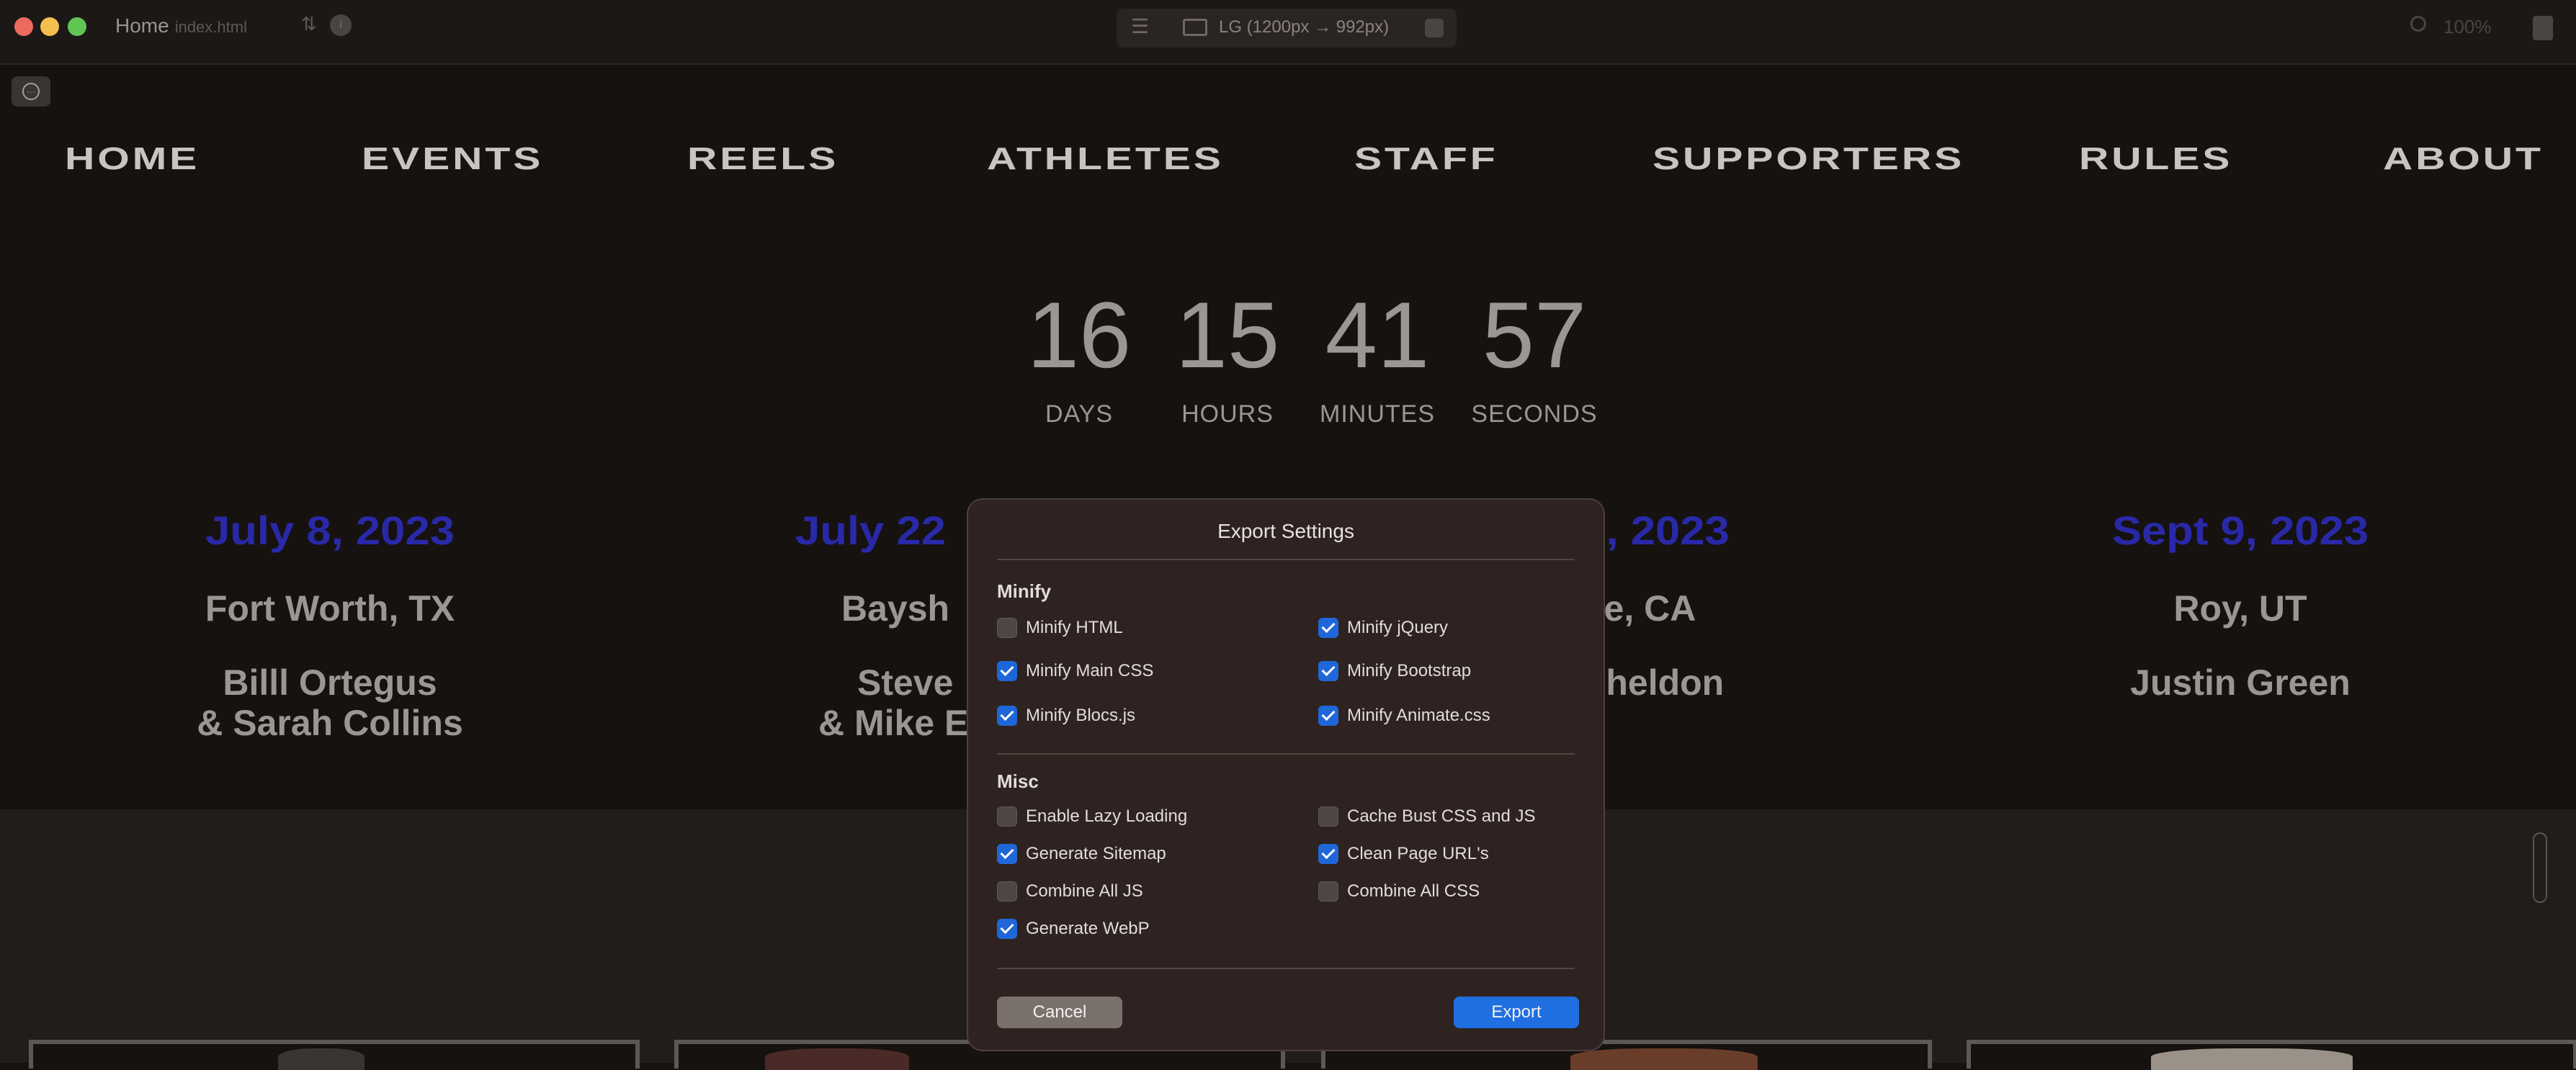  Describe the element at coordinates (2155, 159) in the screenshot. I see `nav-rules: RULES` at that location.